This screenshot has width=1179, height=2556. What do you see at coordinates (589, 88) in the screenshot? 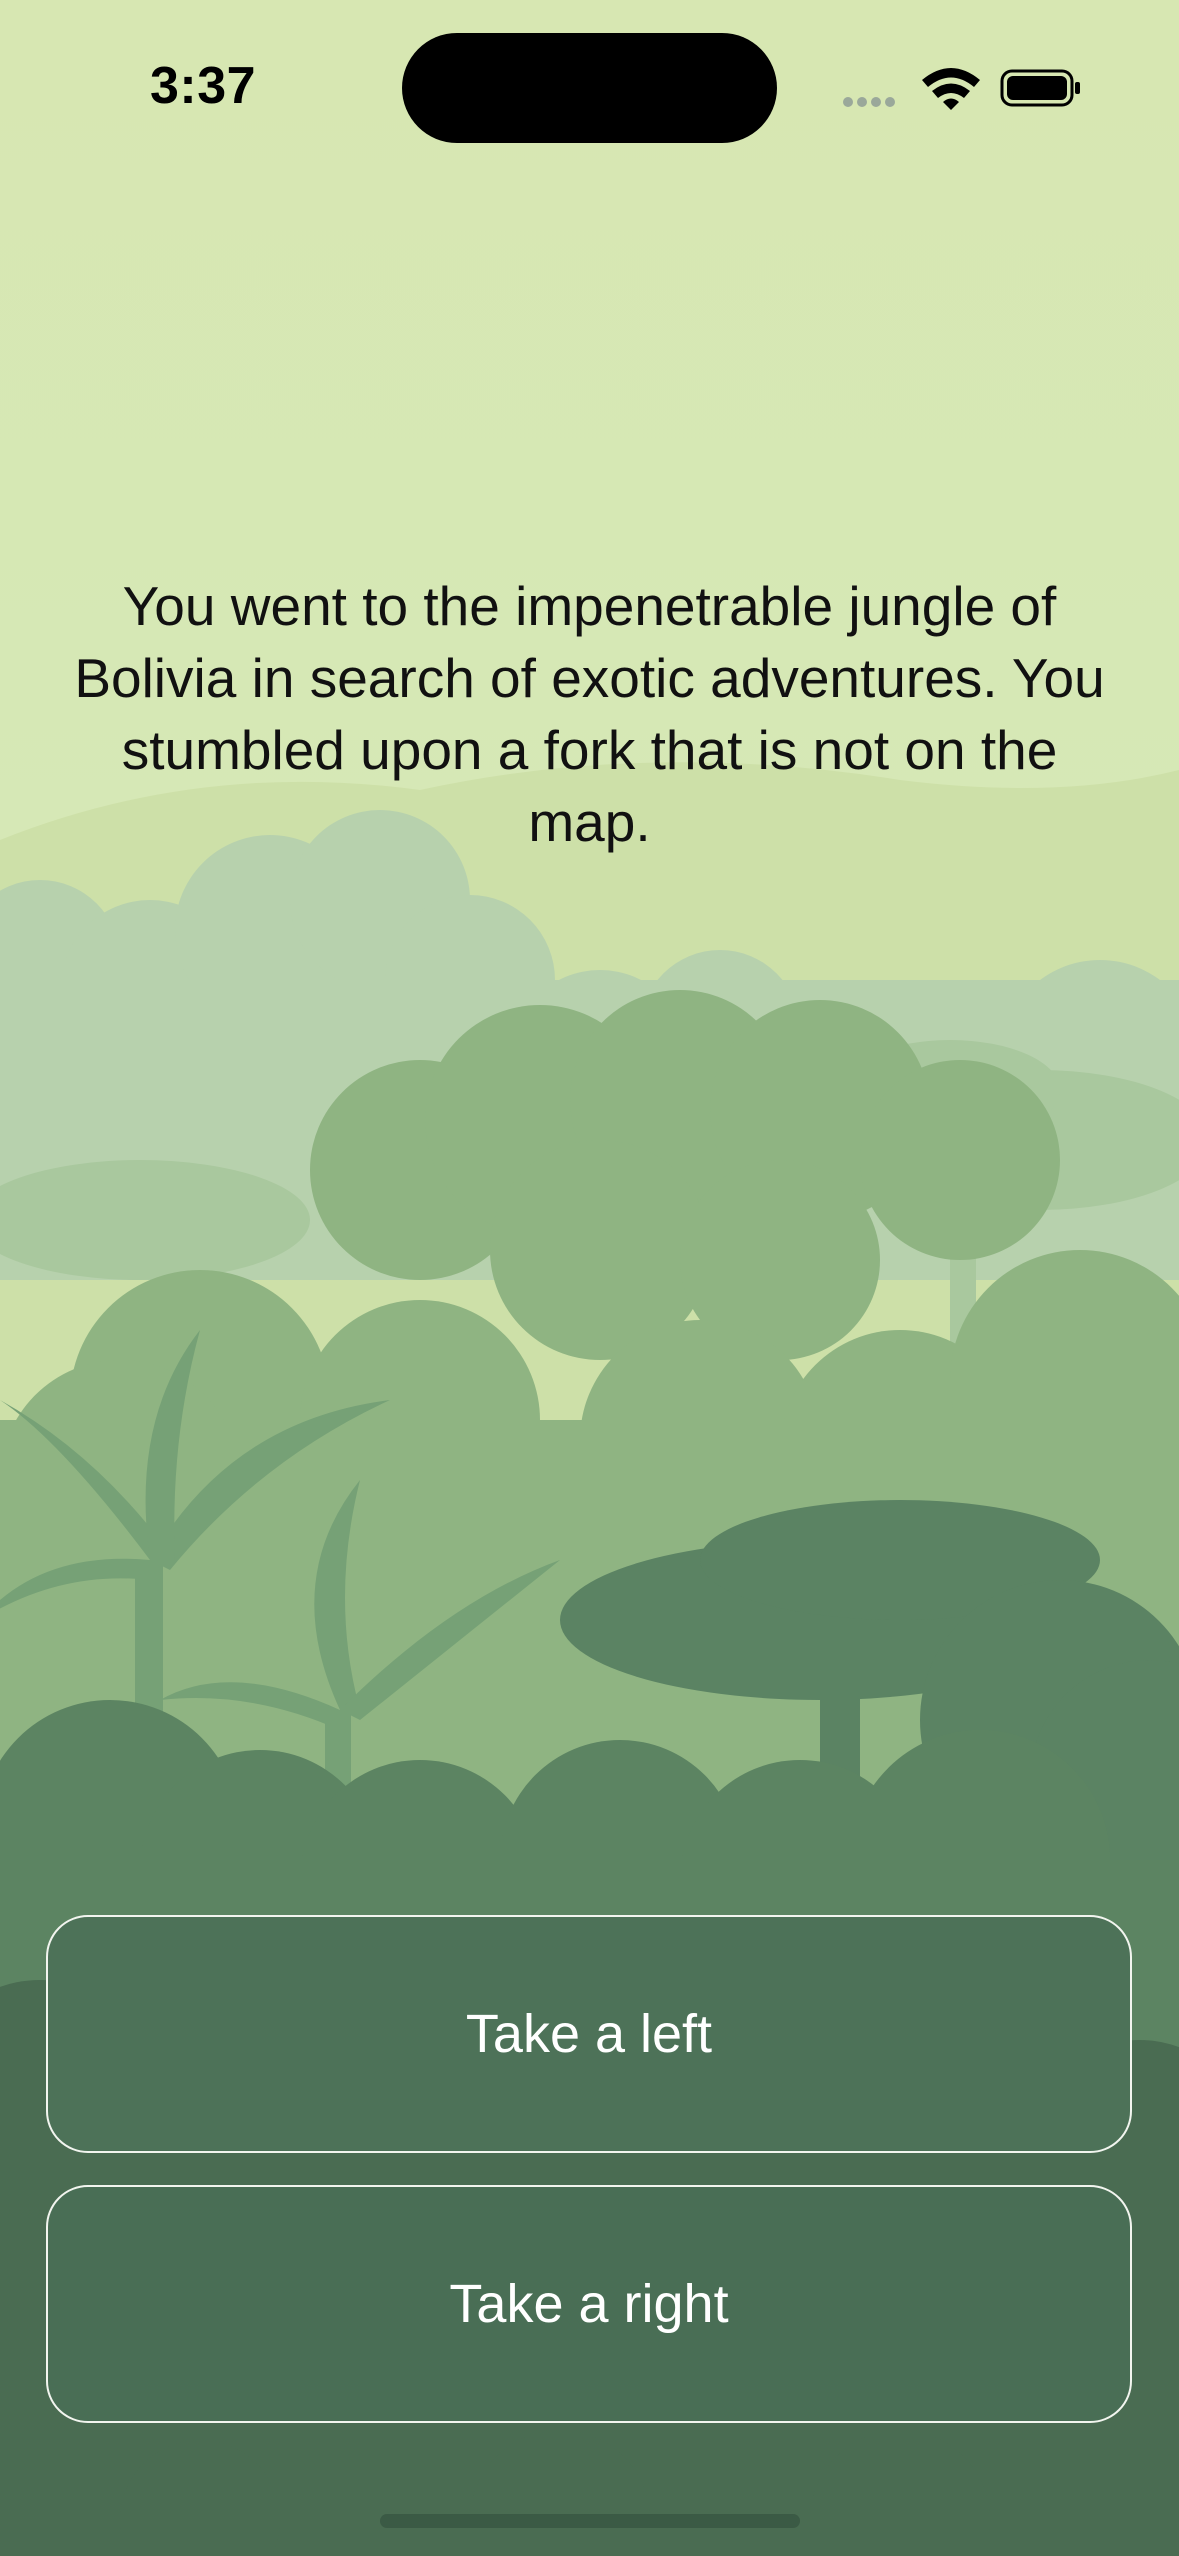
I see `dynamic-island` at bounding box center [589, 88].